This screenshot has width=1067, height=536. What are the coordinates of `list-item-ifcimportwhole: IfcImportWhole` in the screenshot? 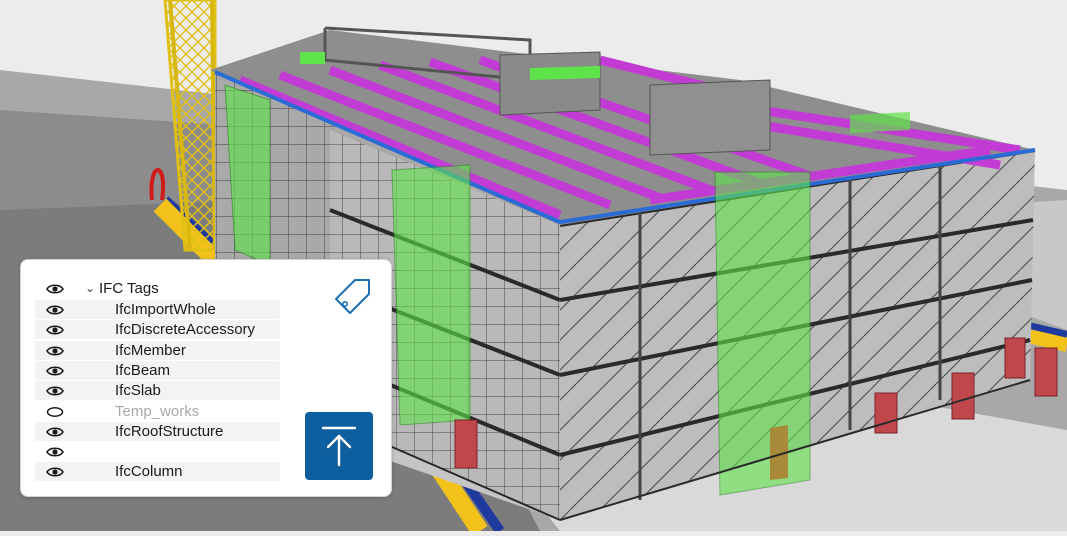 It's located at (157, 309).